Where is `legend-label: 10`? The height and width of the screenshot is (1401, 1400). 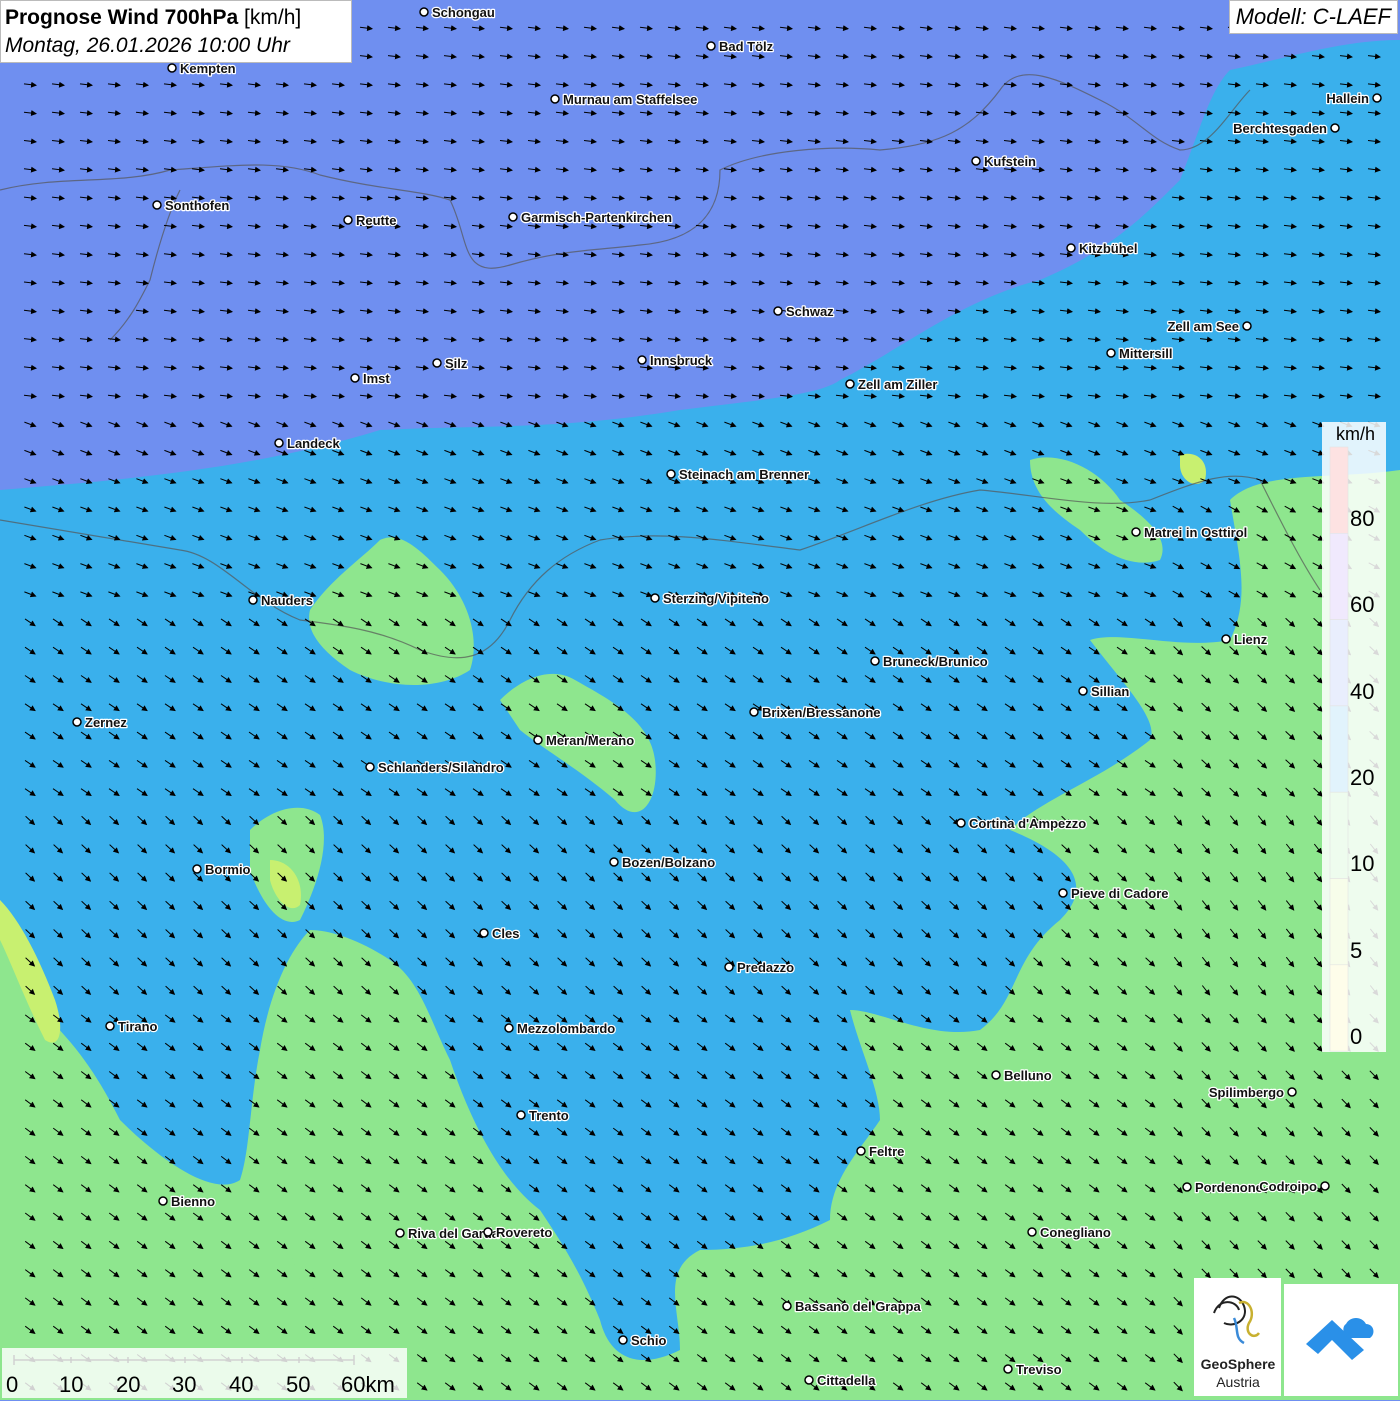
legend-label: 10 is located at coordinates (1362, 864).